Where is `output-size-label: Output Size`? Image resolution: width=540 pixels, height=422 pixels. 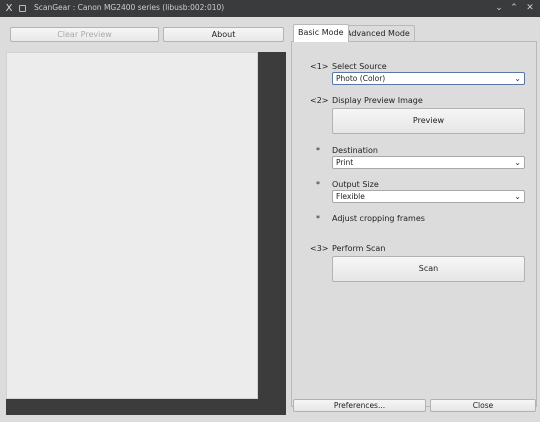
output-size-label: Output Size is located at coordinates (355, 184).